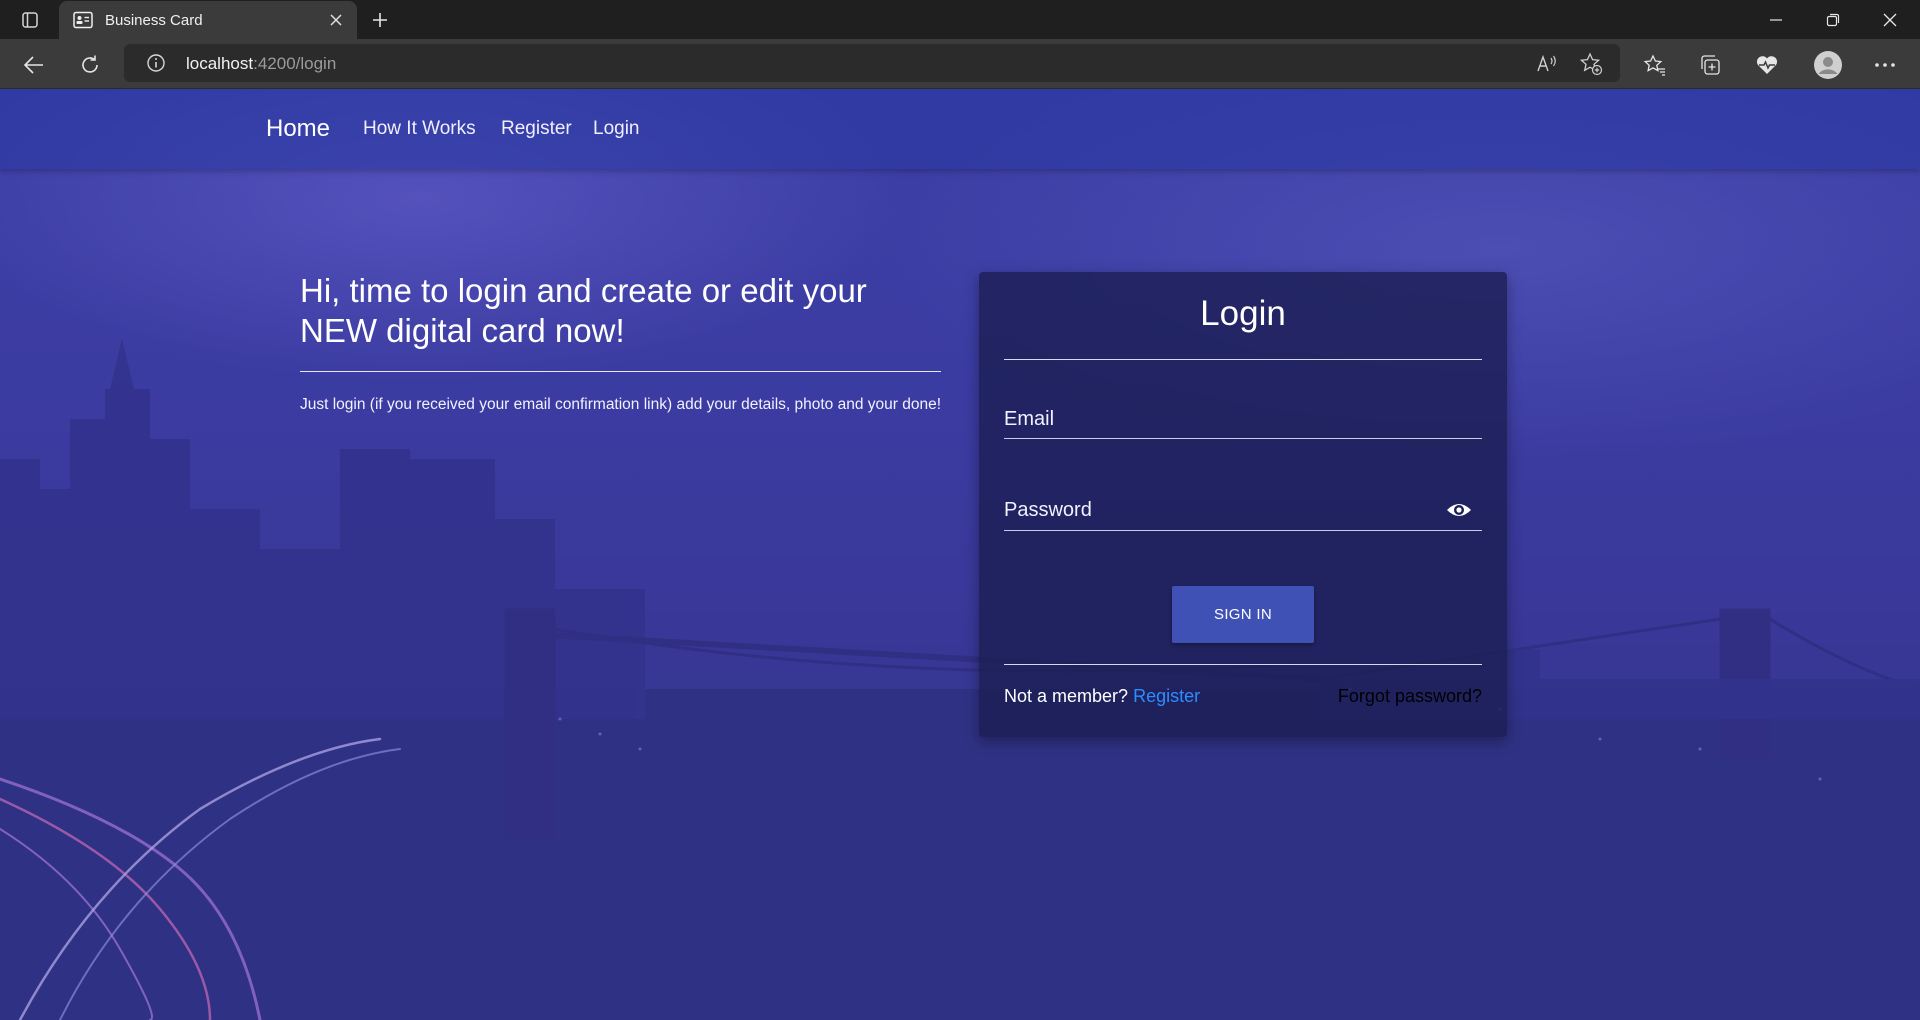 Image resolution: width=1920 pixels, height=1020 pixels. What do you see at coordinates (620, 371) in the screenshot?
I see `hero-divider` at bounding box center [620, 371].